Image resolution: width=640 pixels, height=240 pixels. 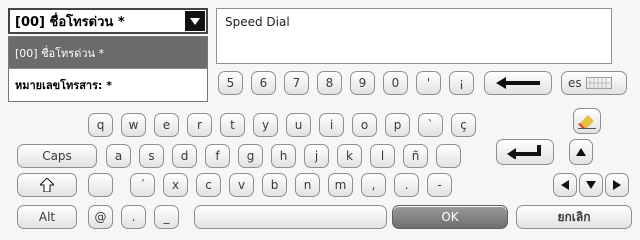 What do you see at coordinates (574, 217) in the screenshot?
I see `cancel-button: ยกเลิก` at bounding box center [574, 217].